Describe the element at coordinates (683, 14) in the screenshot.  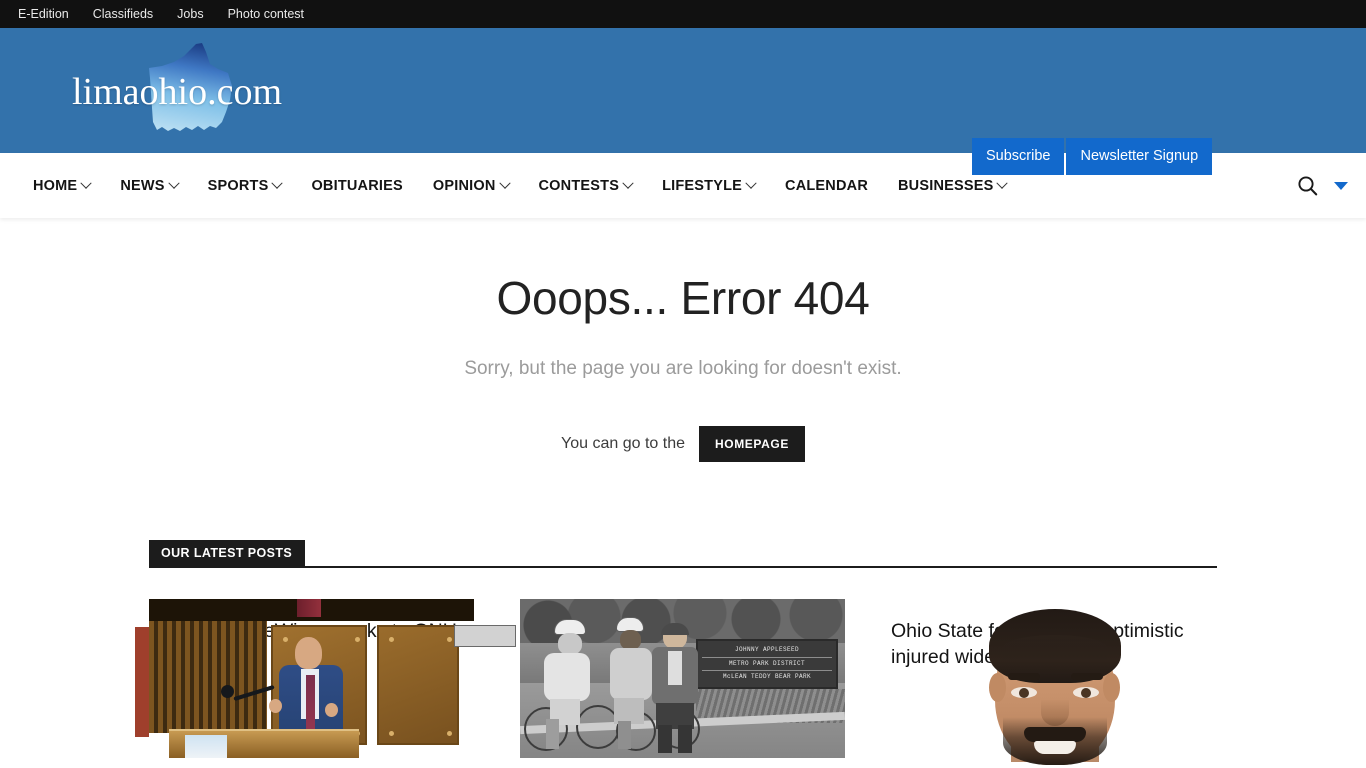
I see `top-utility-bar: E-Edition Classifieds Jobs Photo contest` at that location.